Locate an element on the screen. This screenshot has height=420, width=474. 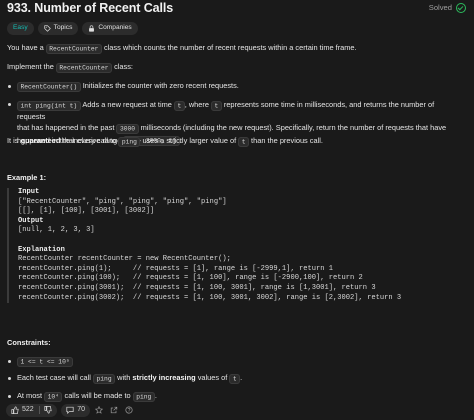
output-label: Output is located at coordinates (31, 220).